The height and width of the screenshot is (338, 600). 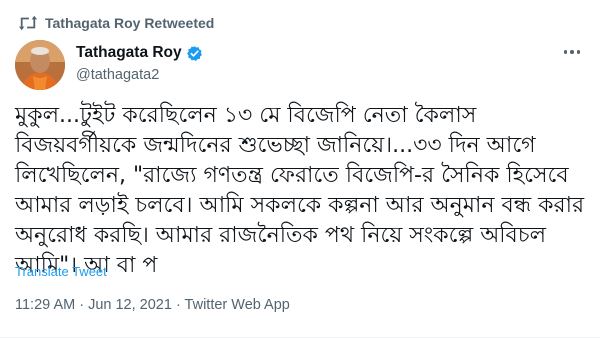 I want to click on author-info: Tathagata Roy @tathagata2, so click(x=139, y=63).